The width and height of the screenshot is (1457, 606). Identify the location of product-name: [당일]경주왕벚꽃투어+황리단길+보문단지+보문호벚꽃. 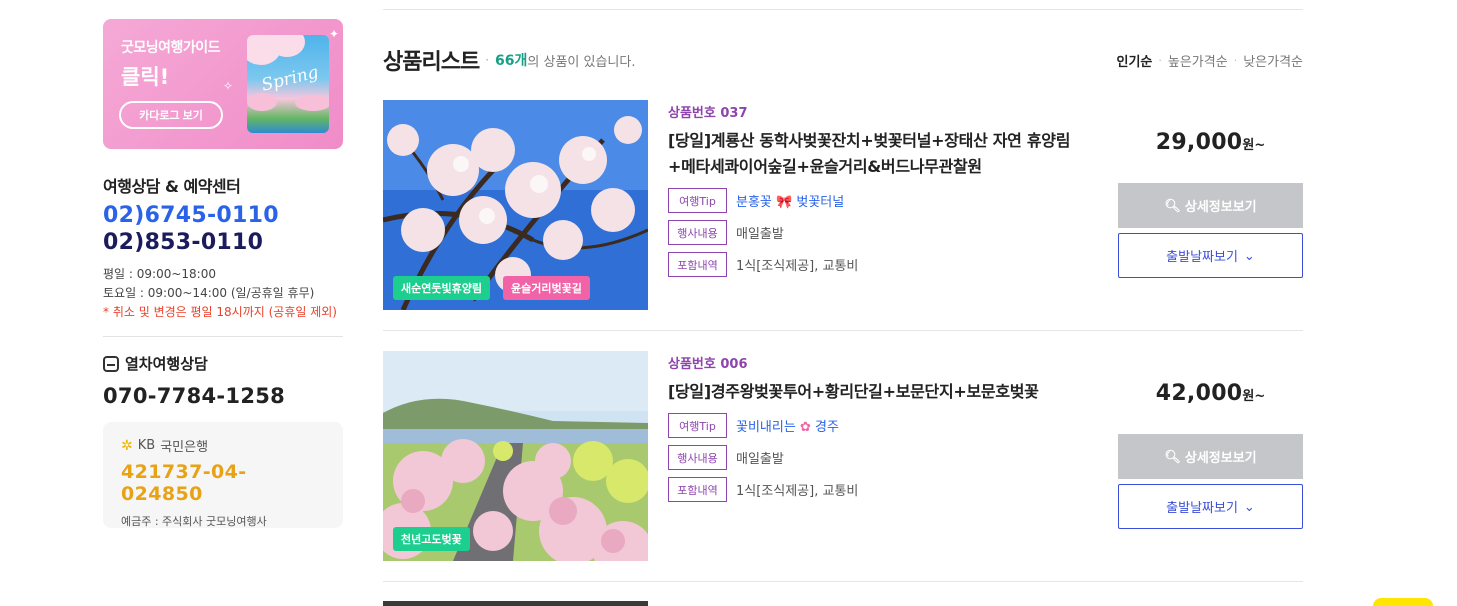
(878, 392).